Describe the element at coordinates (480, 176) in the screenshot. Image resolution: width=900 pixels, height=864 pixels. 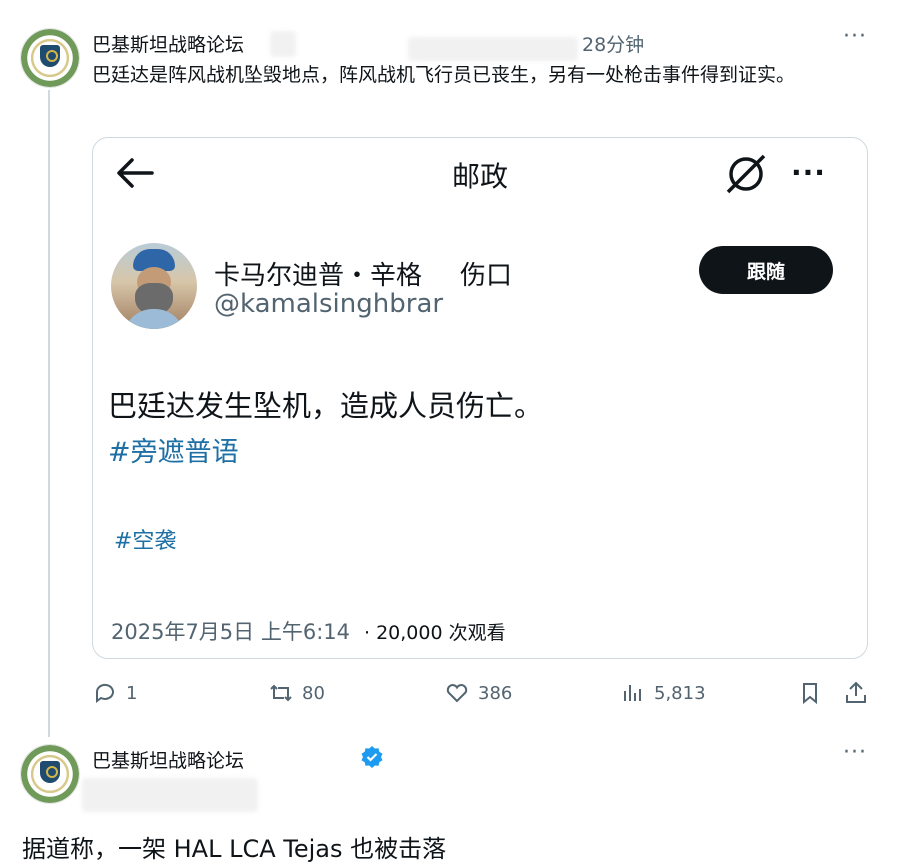
I see `card-header-title: 邮政` at that location.